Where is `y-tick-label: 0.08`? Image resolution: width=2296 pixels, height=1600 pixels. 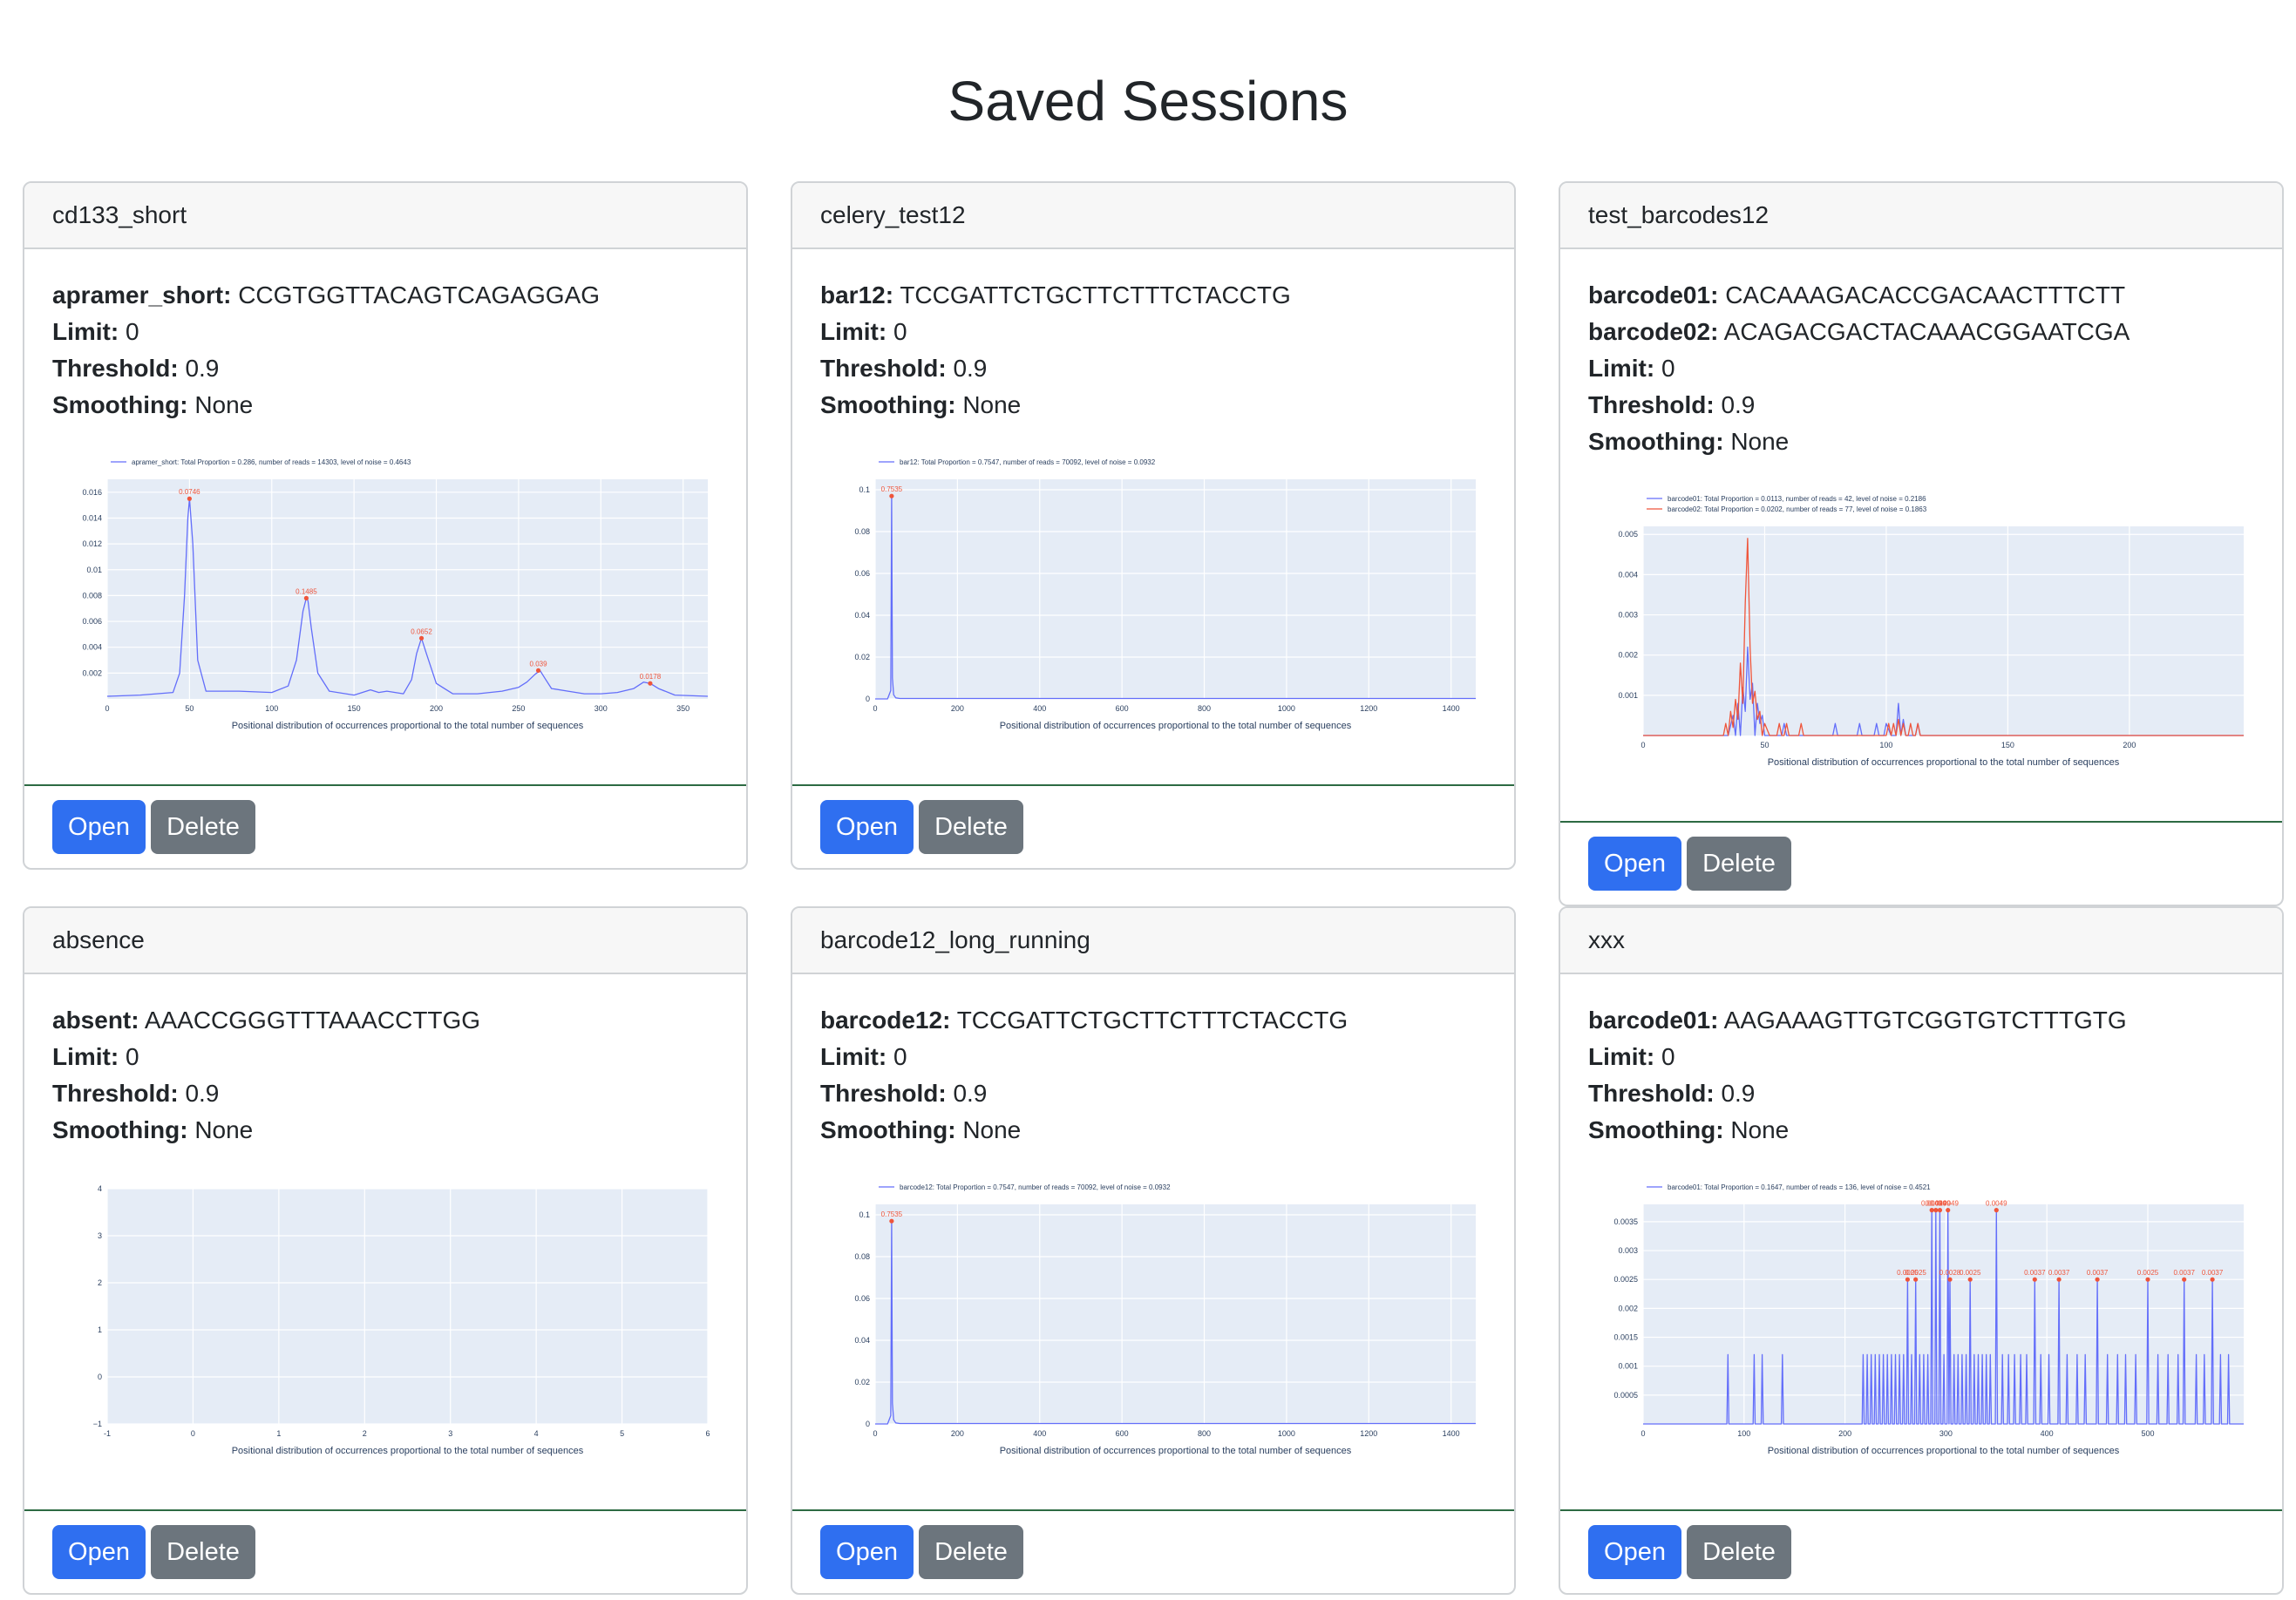
y-tick-label: 0.08 is located at coordinates (862, 531).